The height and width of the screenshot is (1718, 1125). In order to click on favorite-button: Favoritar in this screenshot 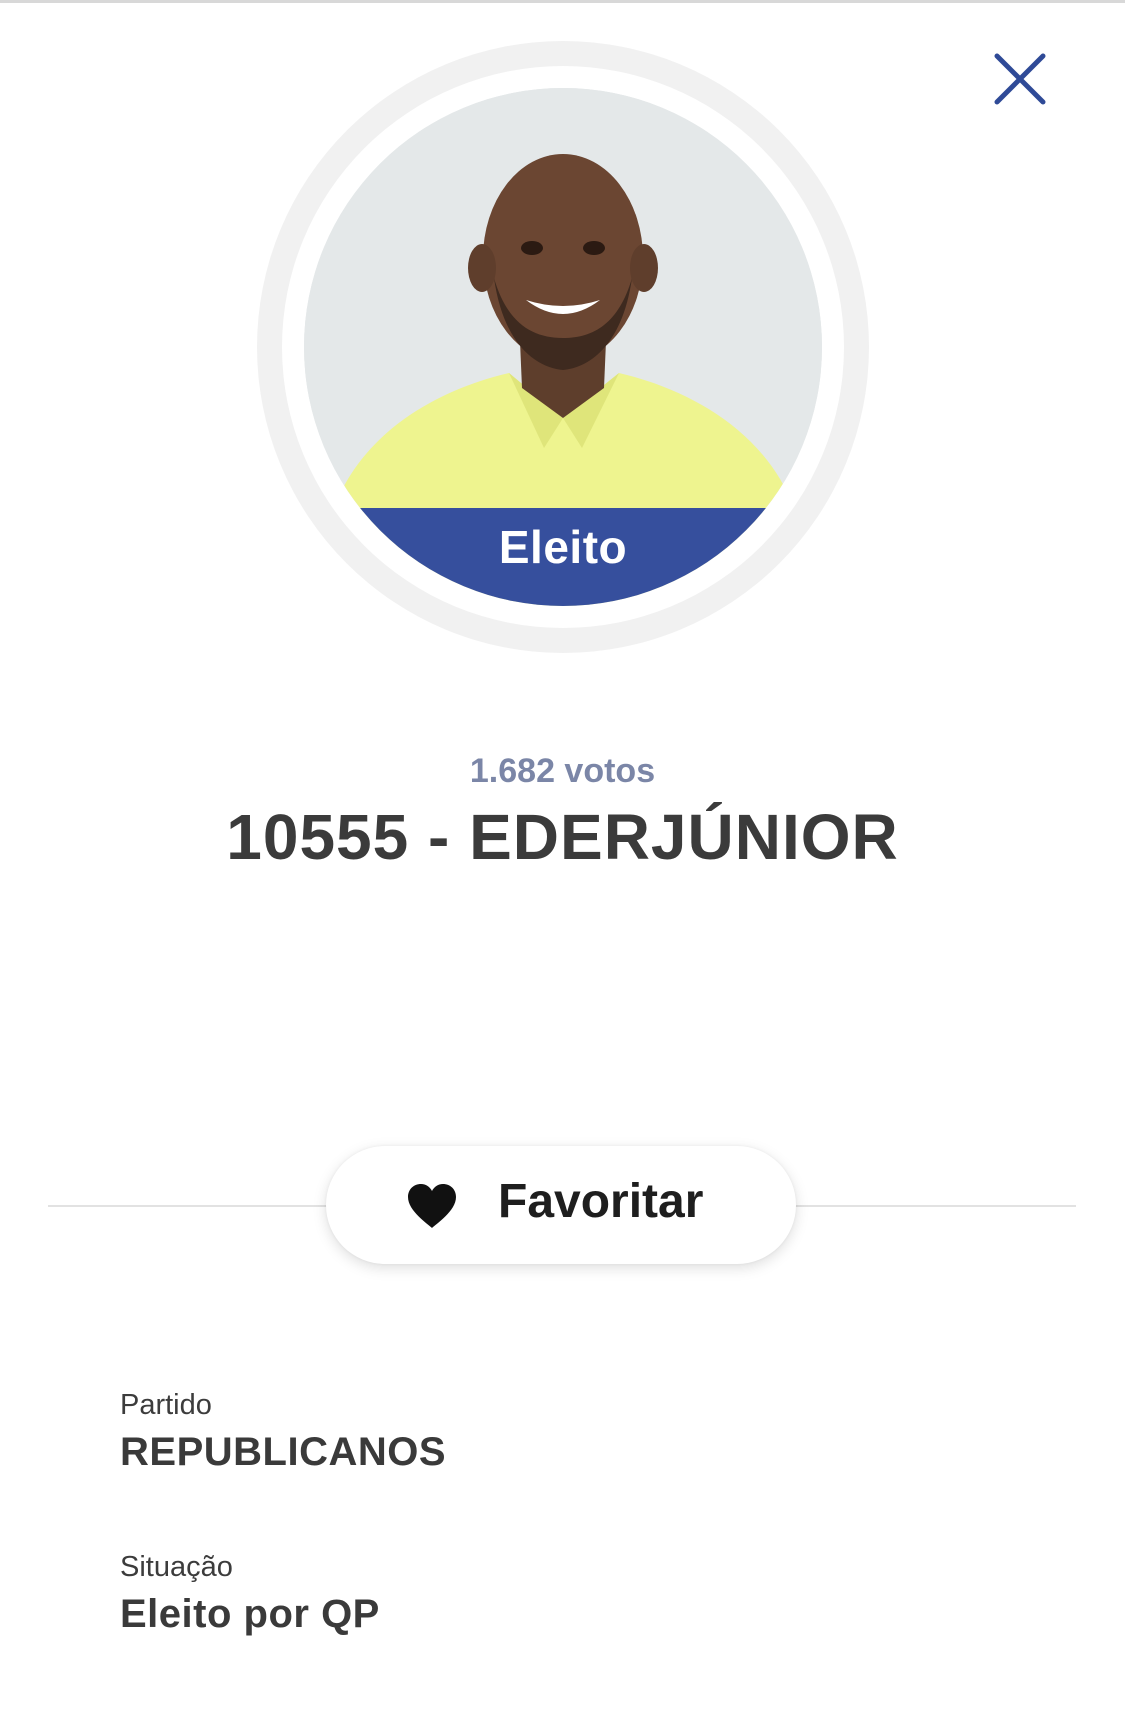, I will do `click(561, 1205)`.